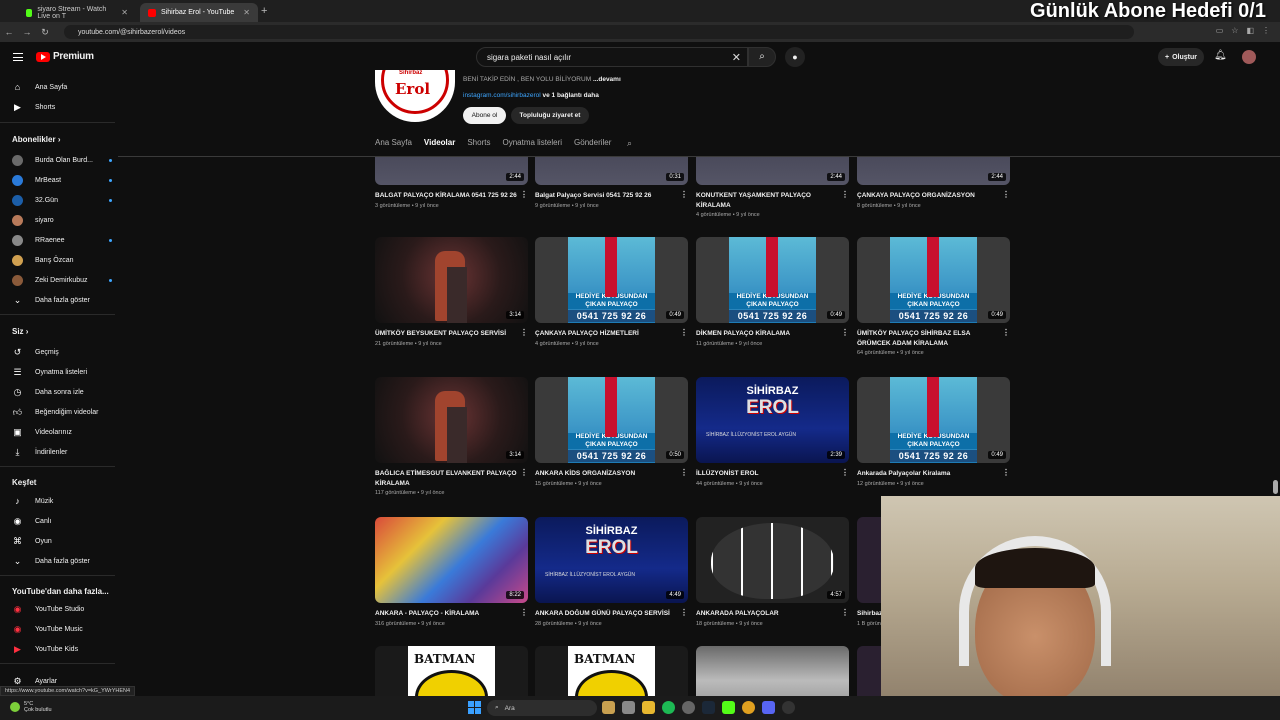 The height and width of the screenshot is (720, 1280). Describe the element at coordinates (629, 143) in the screenshot. I see `channel-search-icon: ⌕` at that location.